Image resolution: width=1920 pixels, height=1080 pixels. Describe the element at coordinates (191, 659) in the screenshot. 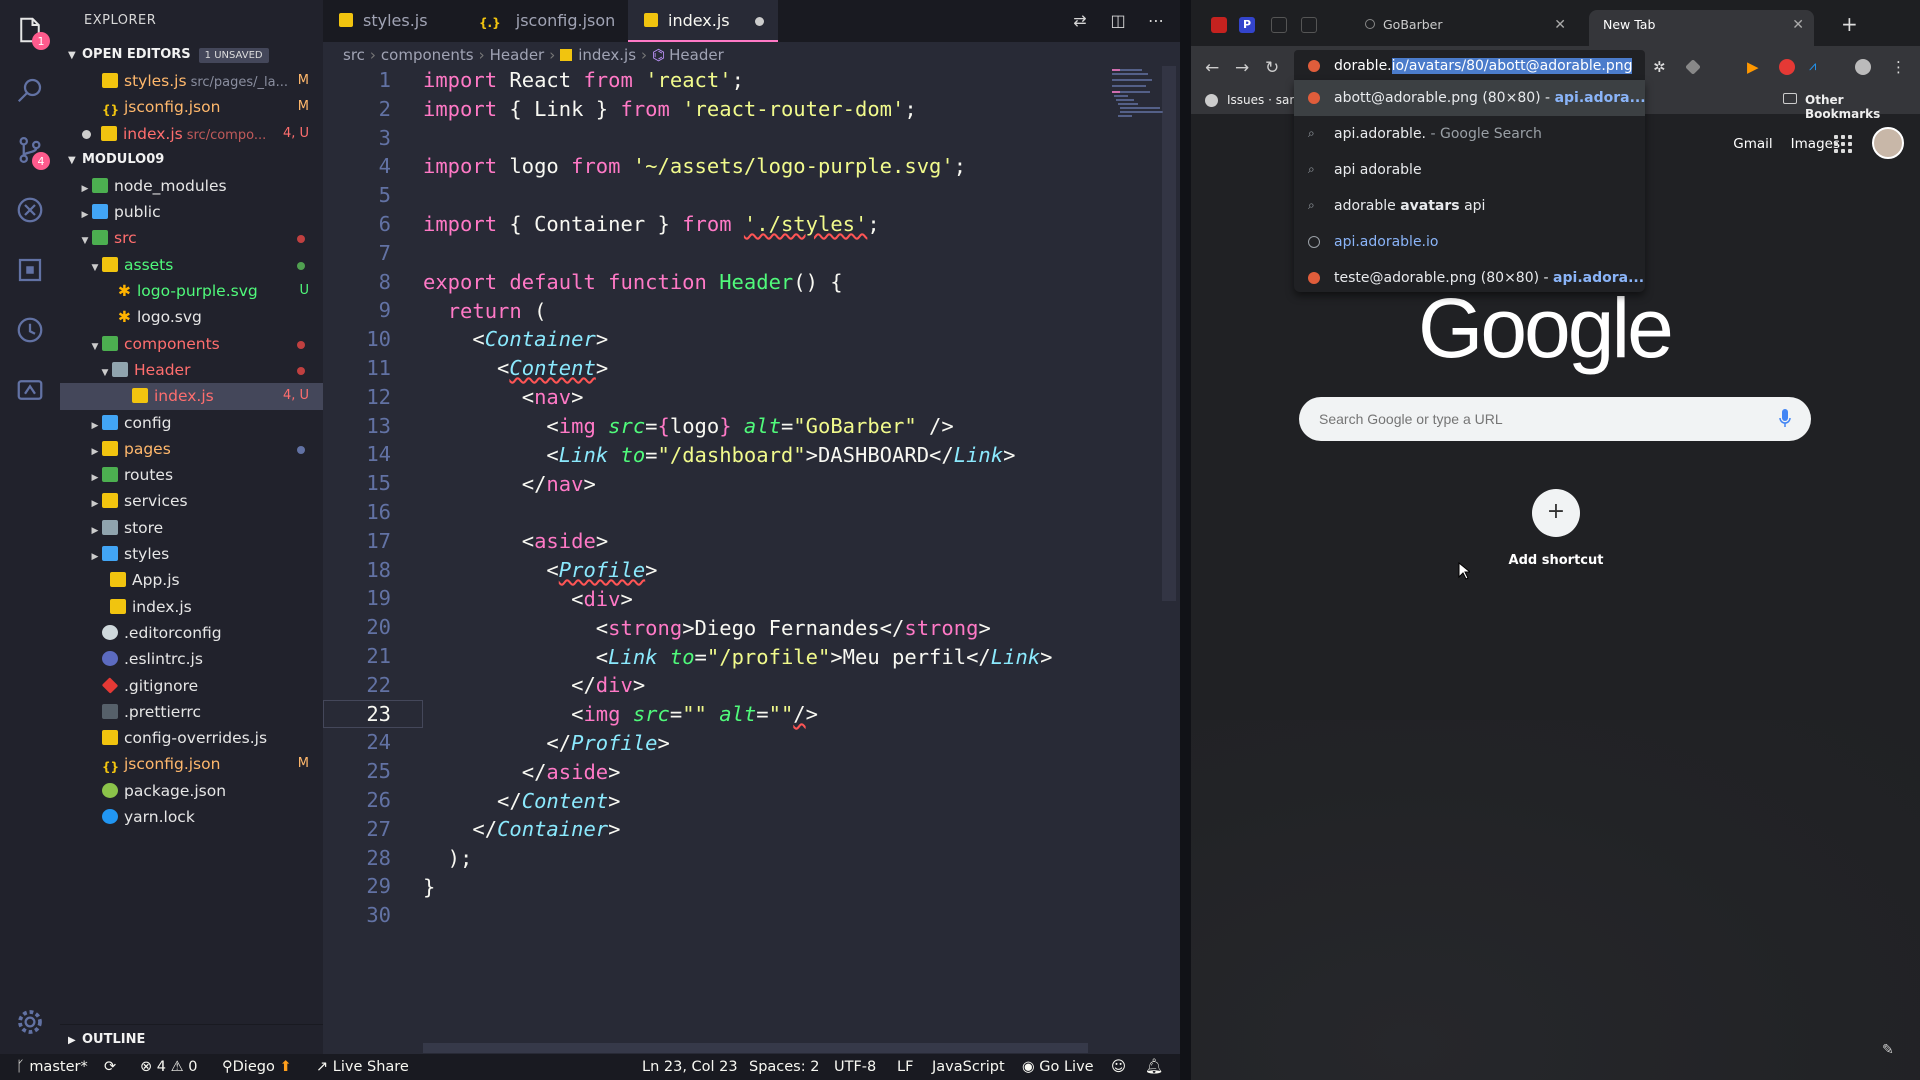

I see `tree-file: .eslintrc.js` at that location.